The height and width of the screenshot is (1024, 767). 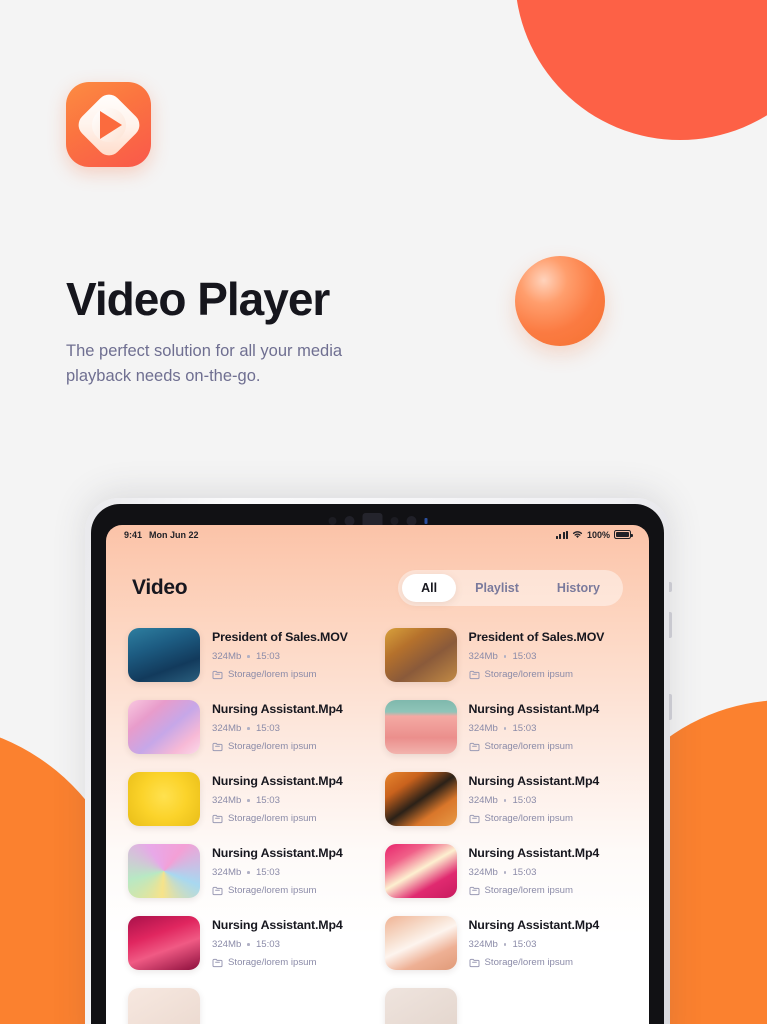 What do you see at coordinates (377, 575) in the screenshot?
I see `app-header: Video All Playlist History` at bounding box center [377, 575].